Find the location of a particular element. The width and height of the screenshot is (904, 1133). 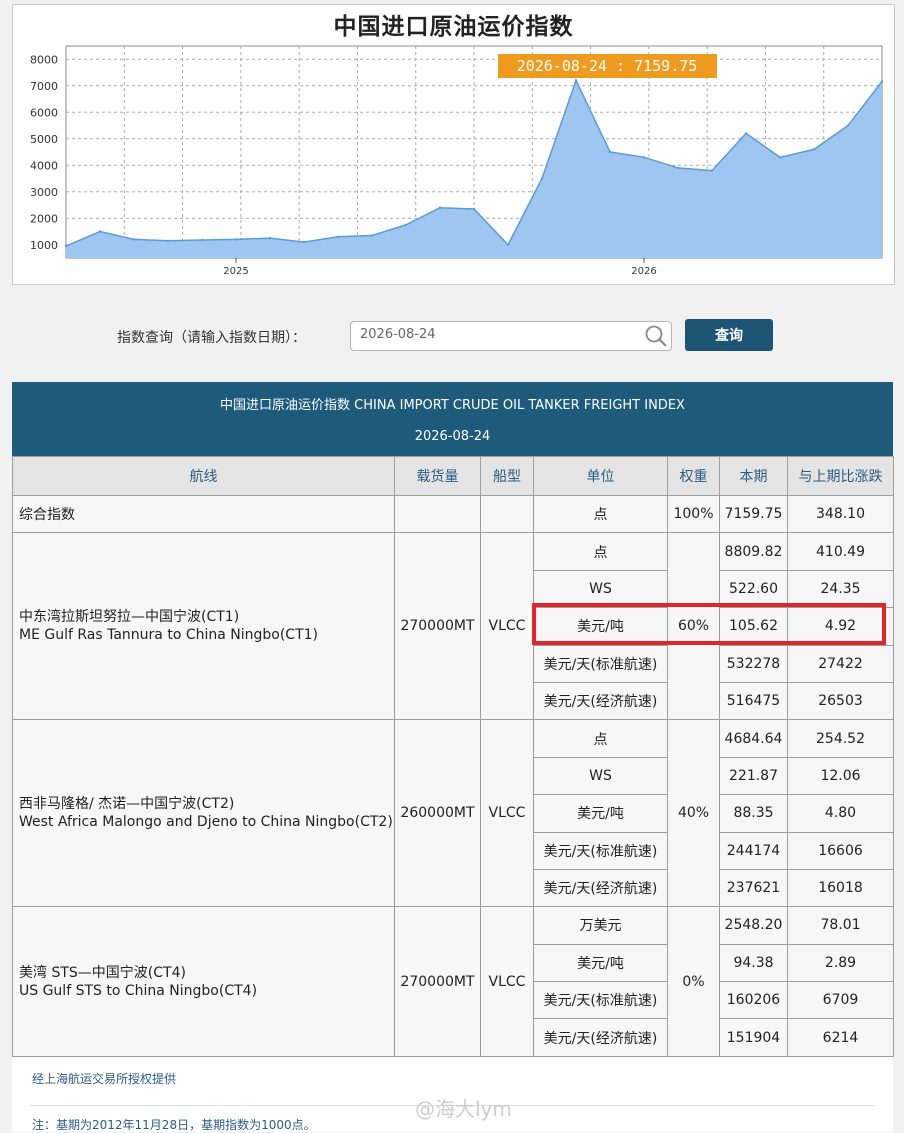

highlight-box is located at coordinates (709, 624).